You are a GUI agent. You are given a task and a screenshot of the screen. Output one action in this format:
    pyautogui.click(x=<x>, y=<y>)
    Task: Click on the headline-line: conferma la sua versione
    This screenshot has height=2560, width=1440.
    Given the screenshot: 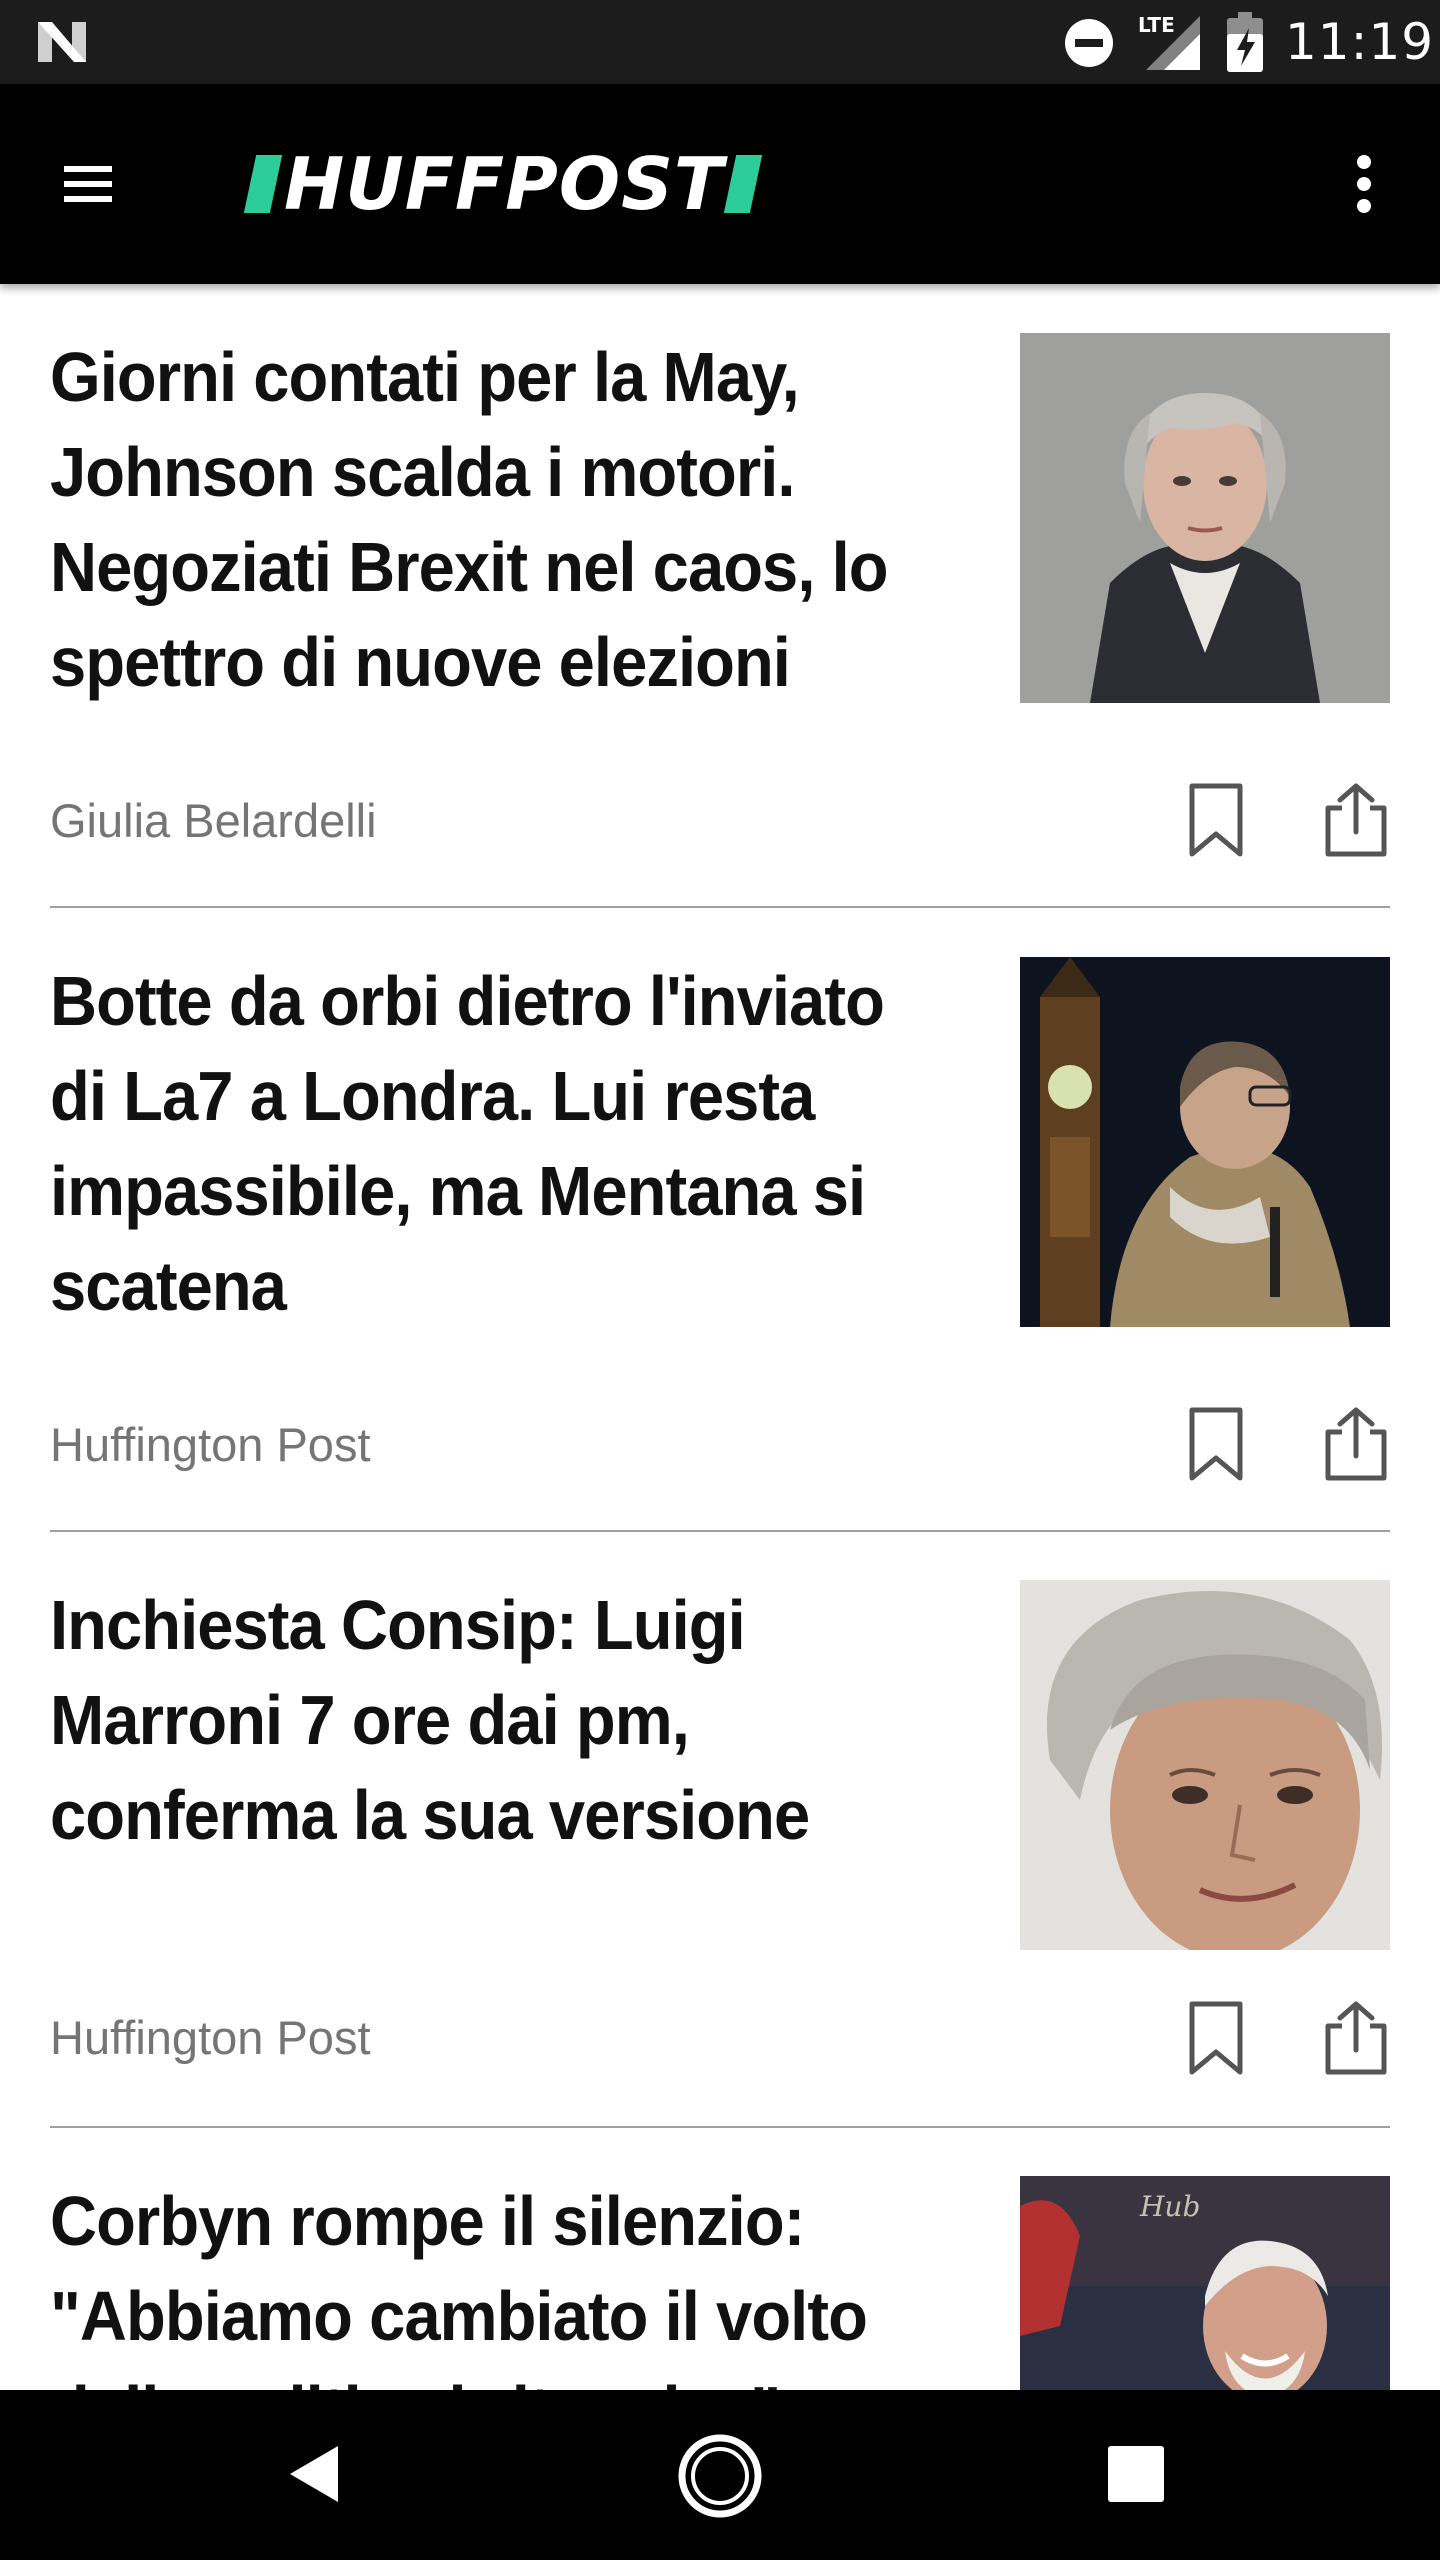 What is the action you would take?
    pyautogui.click(x=430, y=1815)
    